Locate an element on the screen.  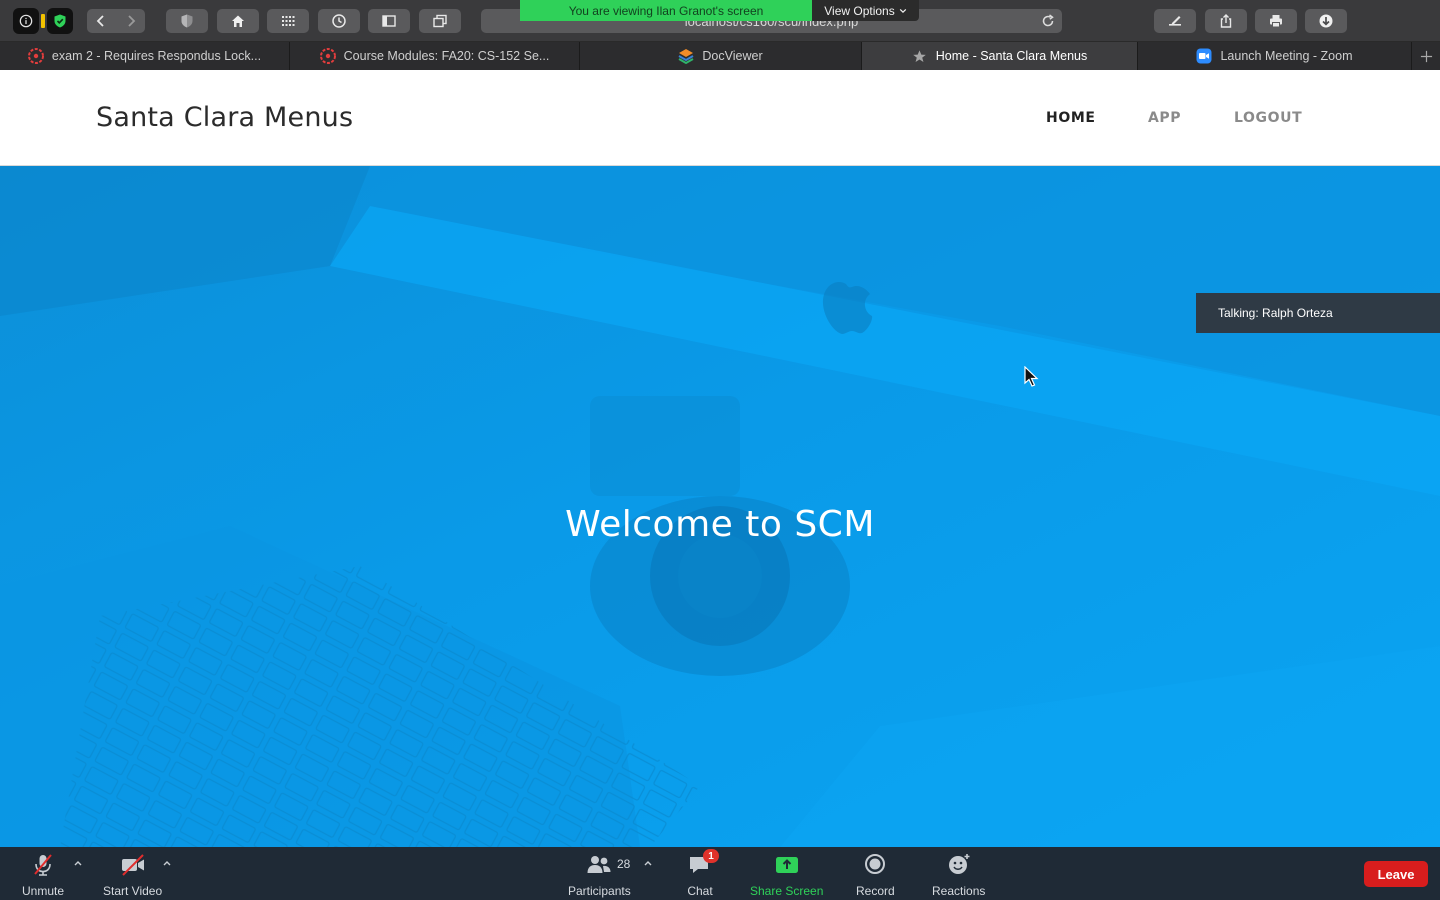
downloads-button is located at coordinates (1326, 21).